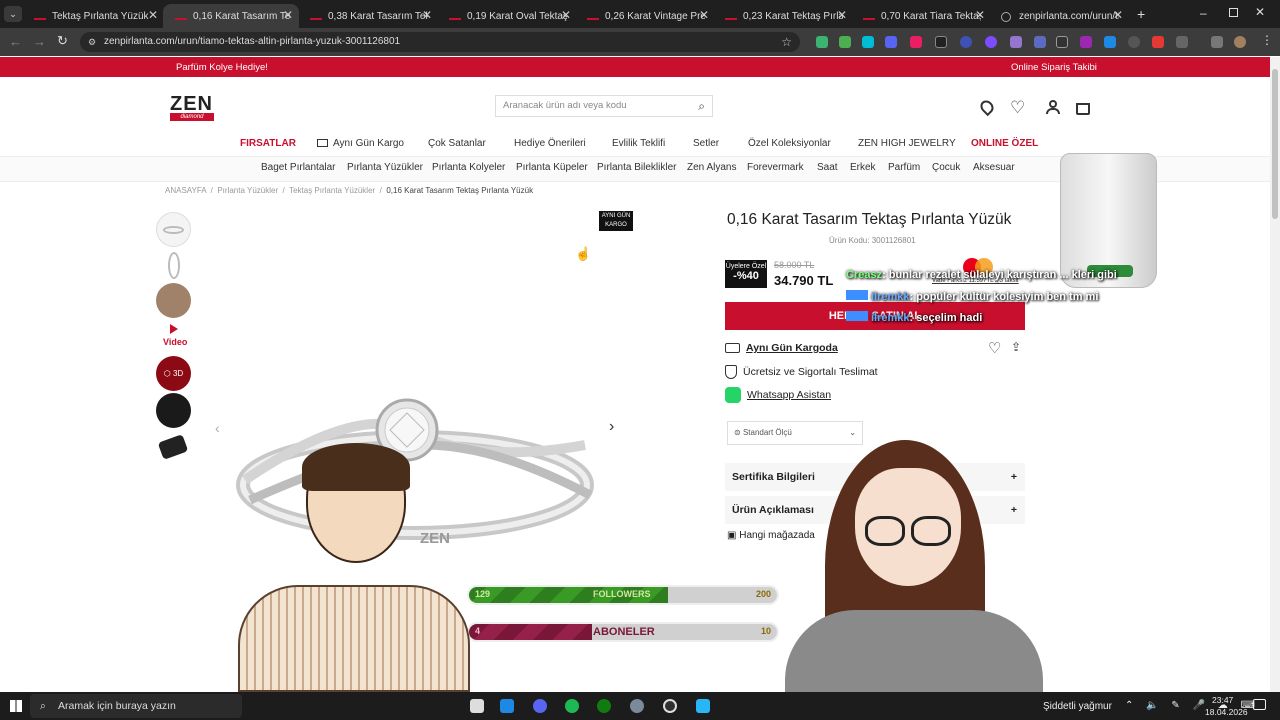 The image size is (1280, 720). What do you see at coordinates (827, 167) in the screenshot?
I see `subnav-item: Saat` at bounding box center [827, 167].